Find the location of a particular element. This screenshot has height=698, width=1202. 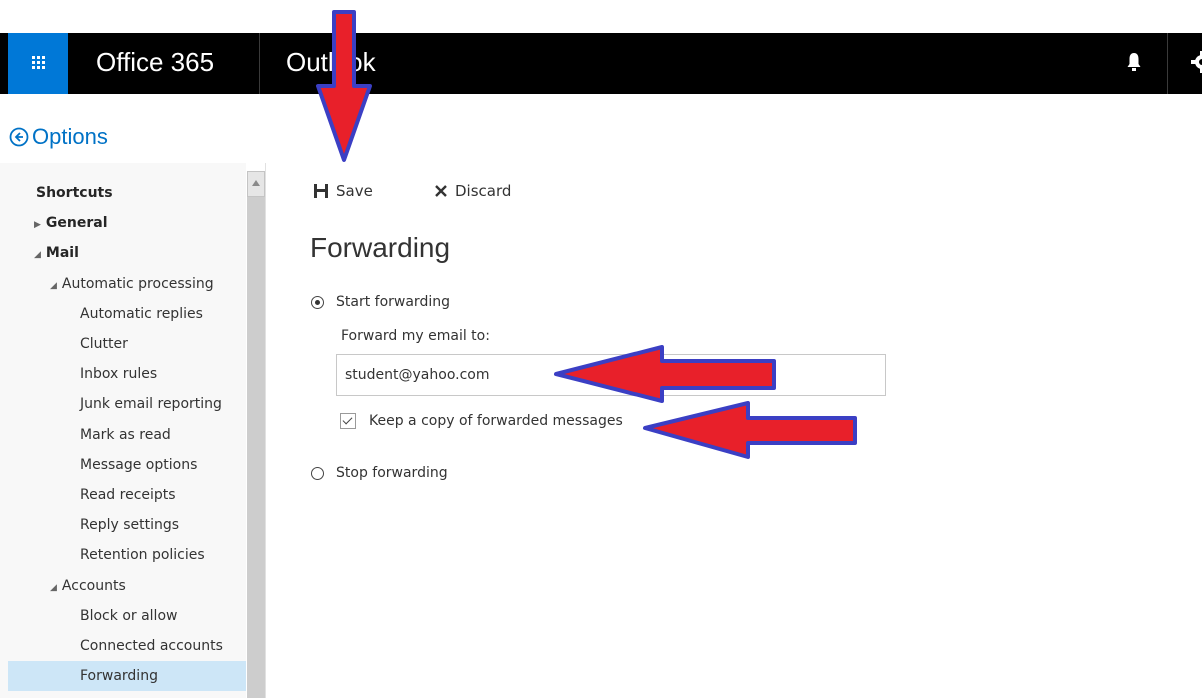

nav-item-label: Junk email reporting is located at coordinates (151, 404).